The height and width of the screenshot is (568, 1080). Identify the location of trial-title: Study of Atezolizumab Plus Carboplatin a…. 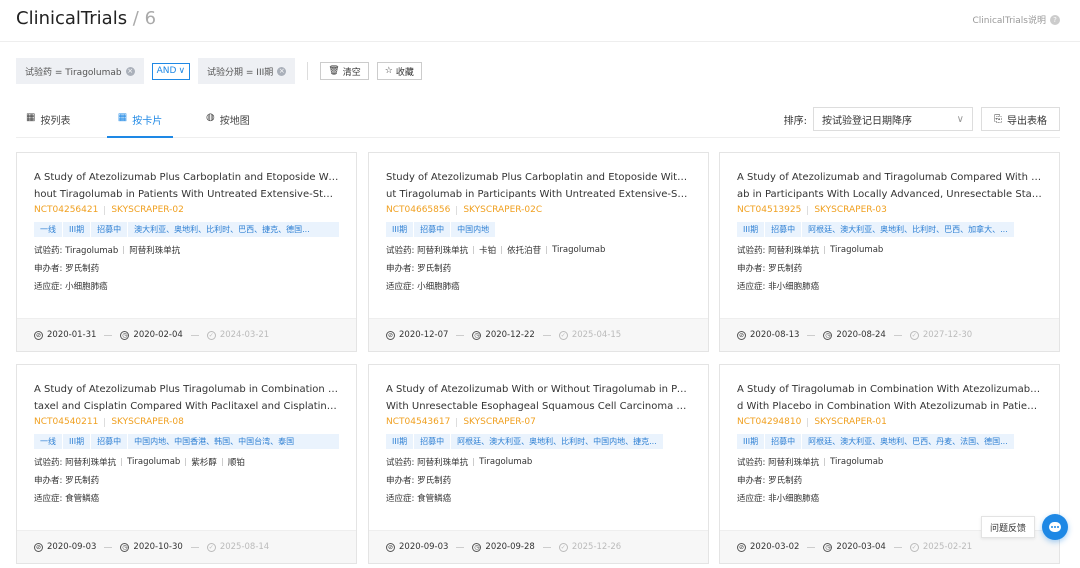
(538, 186).